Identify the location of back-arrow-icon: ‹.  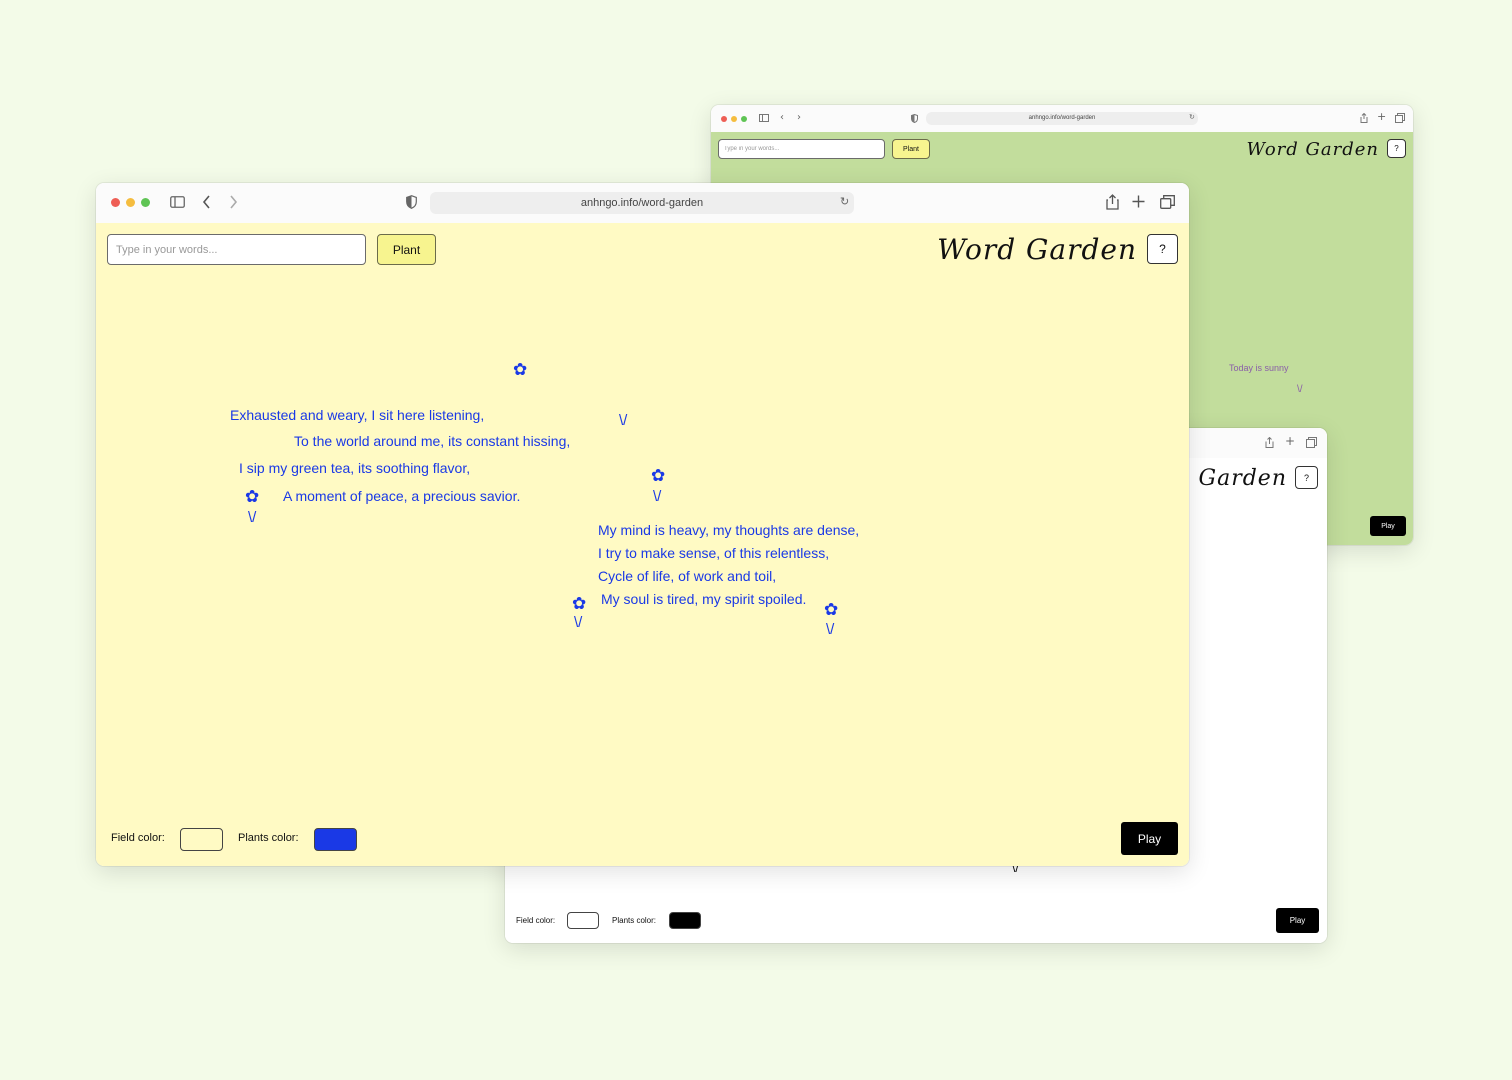
(782, 118).